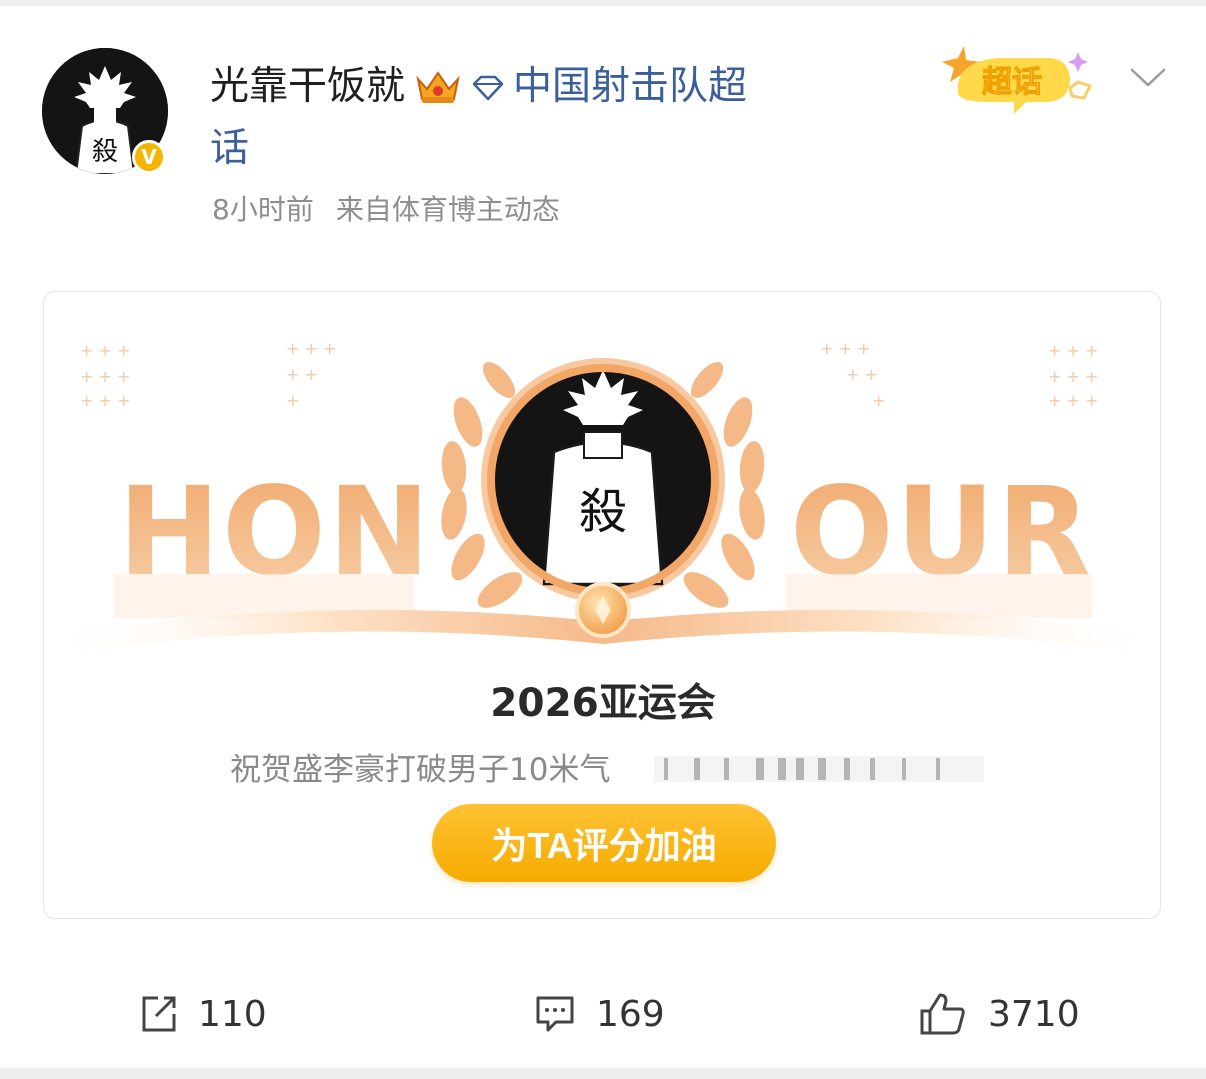 The width and height of the screenshot is (1206, 1079). I want to click on comment-icon, so click(555, 1014).